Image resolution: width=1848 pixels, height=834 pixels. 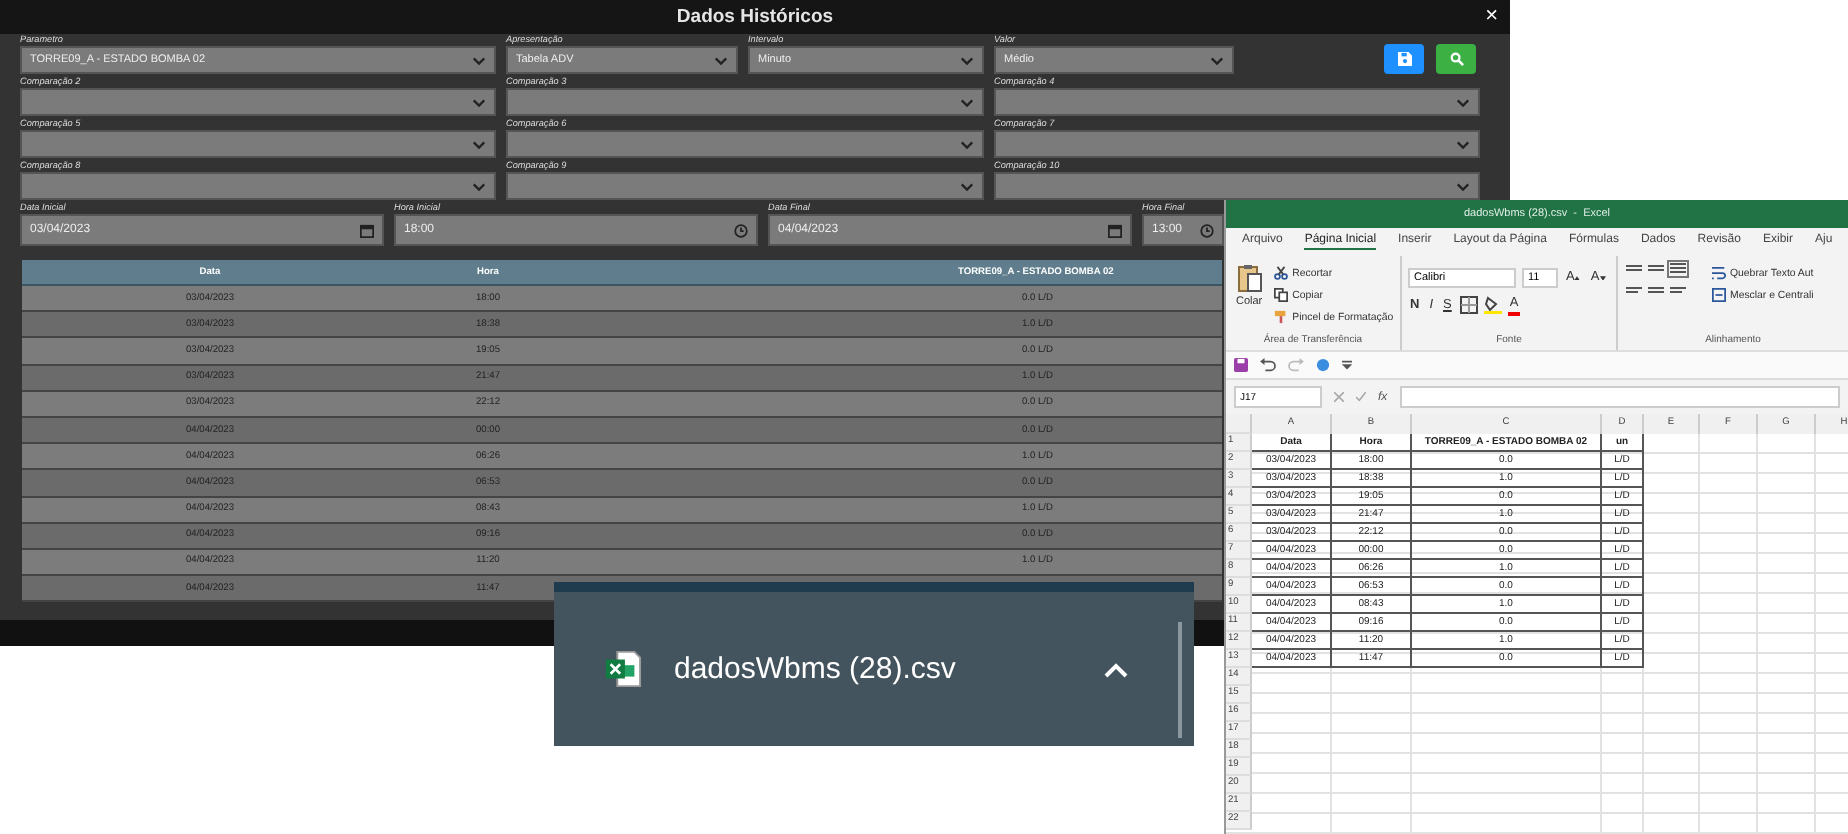 What do you see at coordinates (1577, 277) in the screenshot?
I see `caret-up-icon` at bounding box center [1577, 277].